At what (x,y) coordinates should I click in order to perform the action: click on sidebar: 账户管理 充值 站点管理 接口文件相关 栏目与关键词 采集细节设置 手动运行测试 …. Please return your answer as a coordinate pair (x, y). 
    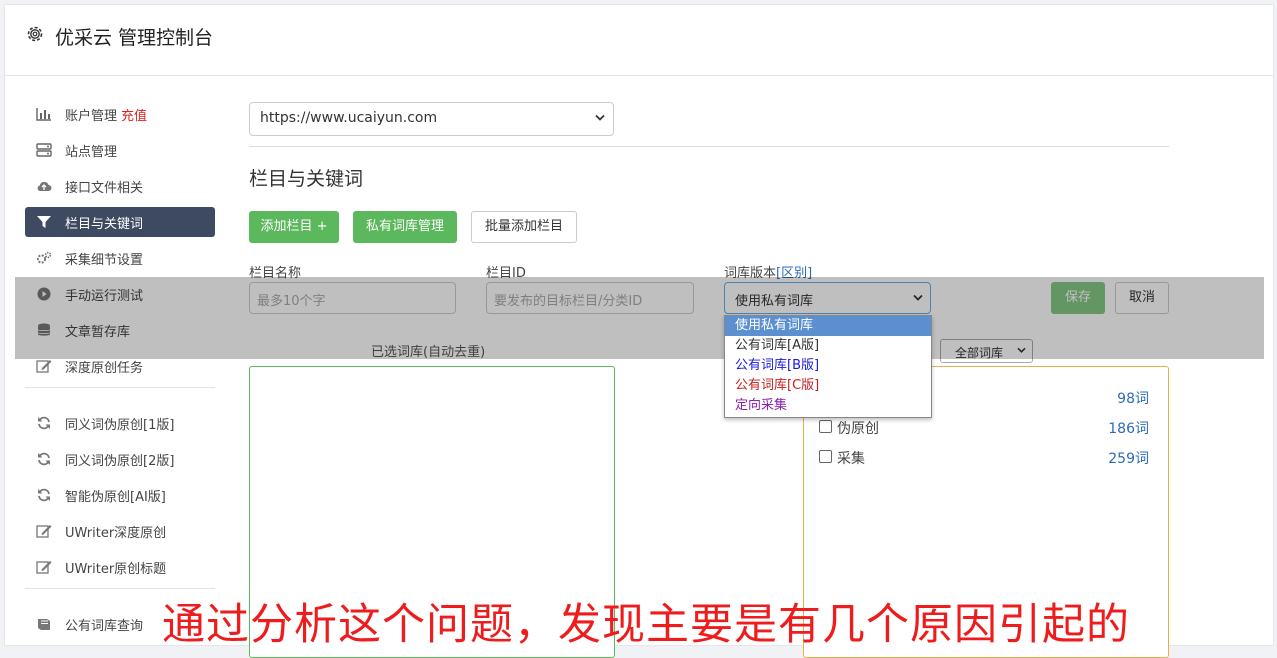
    Looking at the image, I should click on (120, 372).